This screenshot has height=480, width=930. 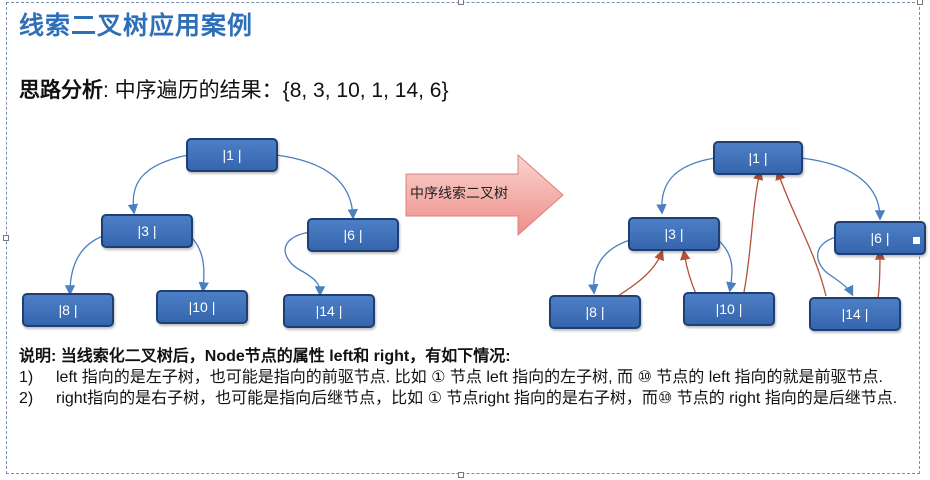 I want to click on right-node-14: |14 |, so click(x=855, y=314).